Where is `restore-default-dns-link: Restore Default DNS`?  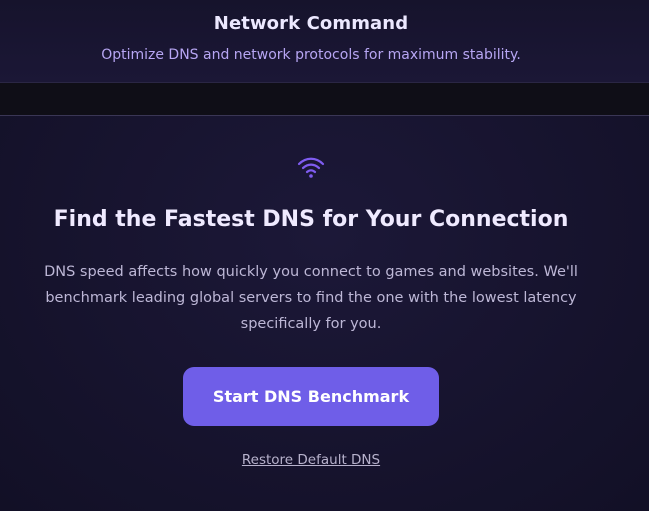 restore-default-dns-link: Restore Default DNS is located at coordinates (311, 460).